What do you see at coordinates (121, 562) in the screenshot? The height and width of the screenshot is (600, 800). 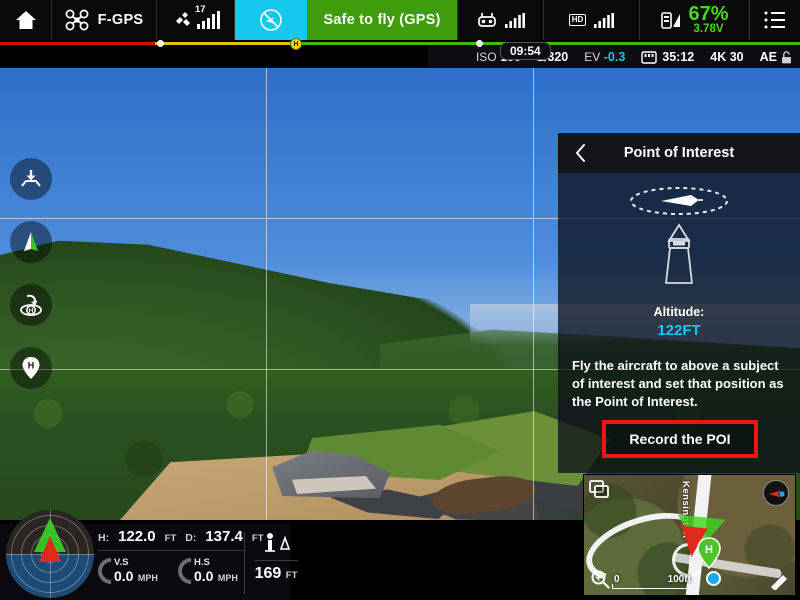 I see `vs-name: V.S` at bounding box center [121, 562].